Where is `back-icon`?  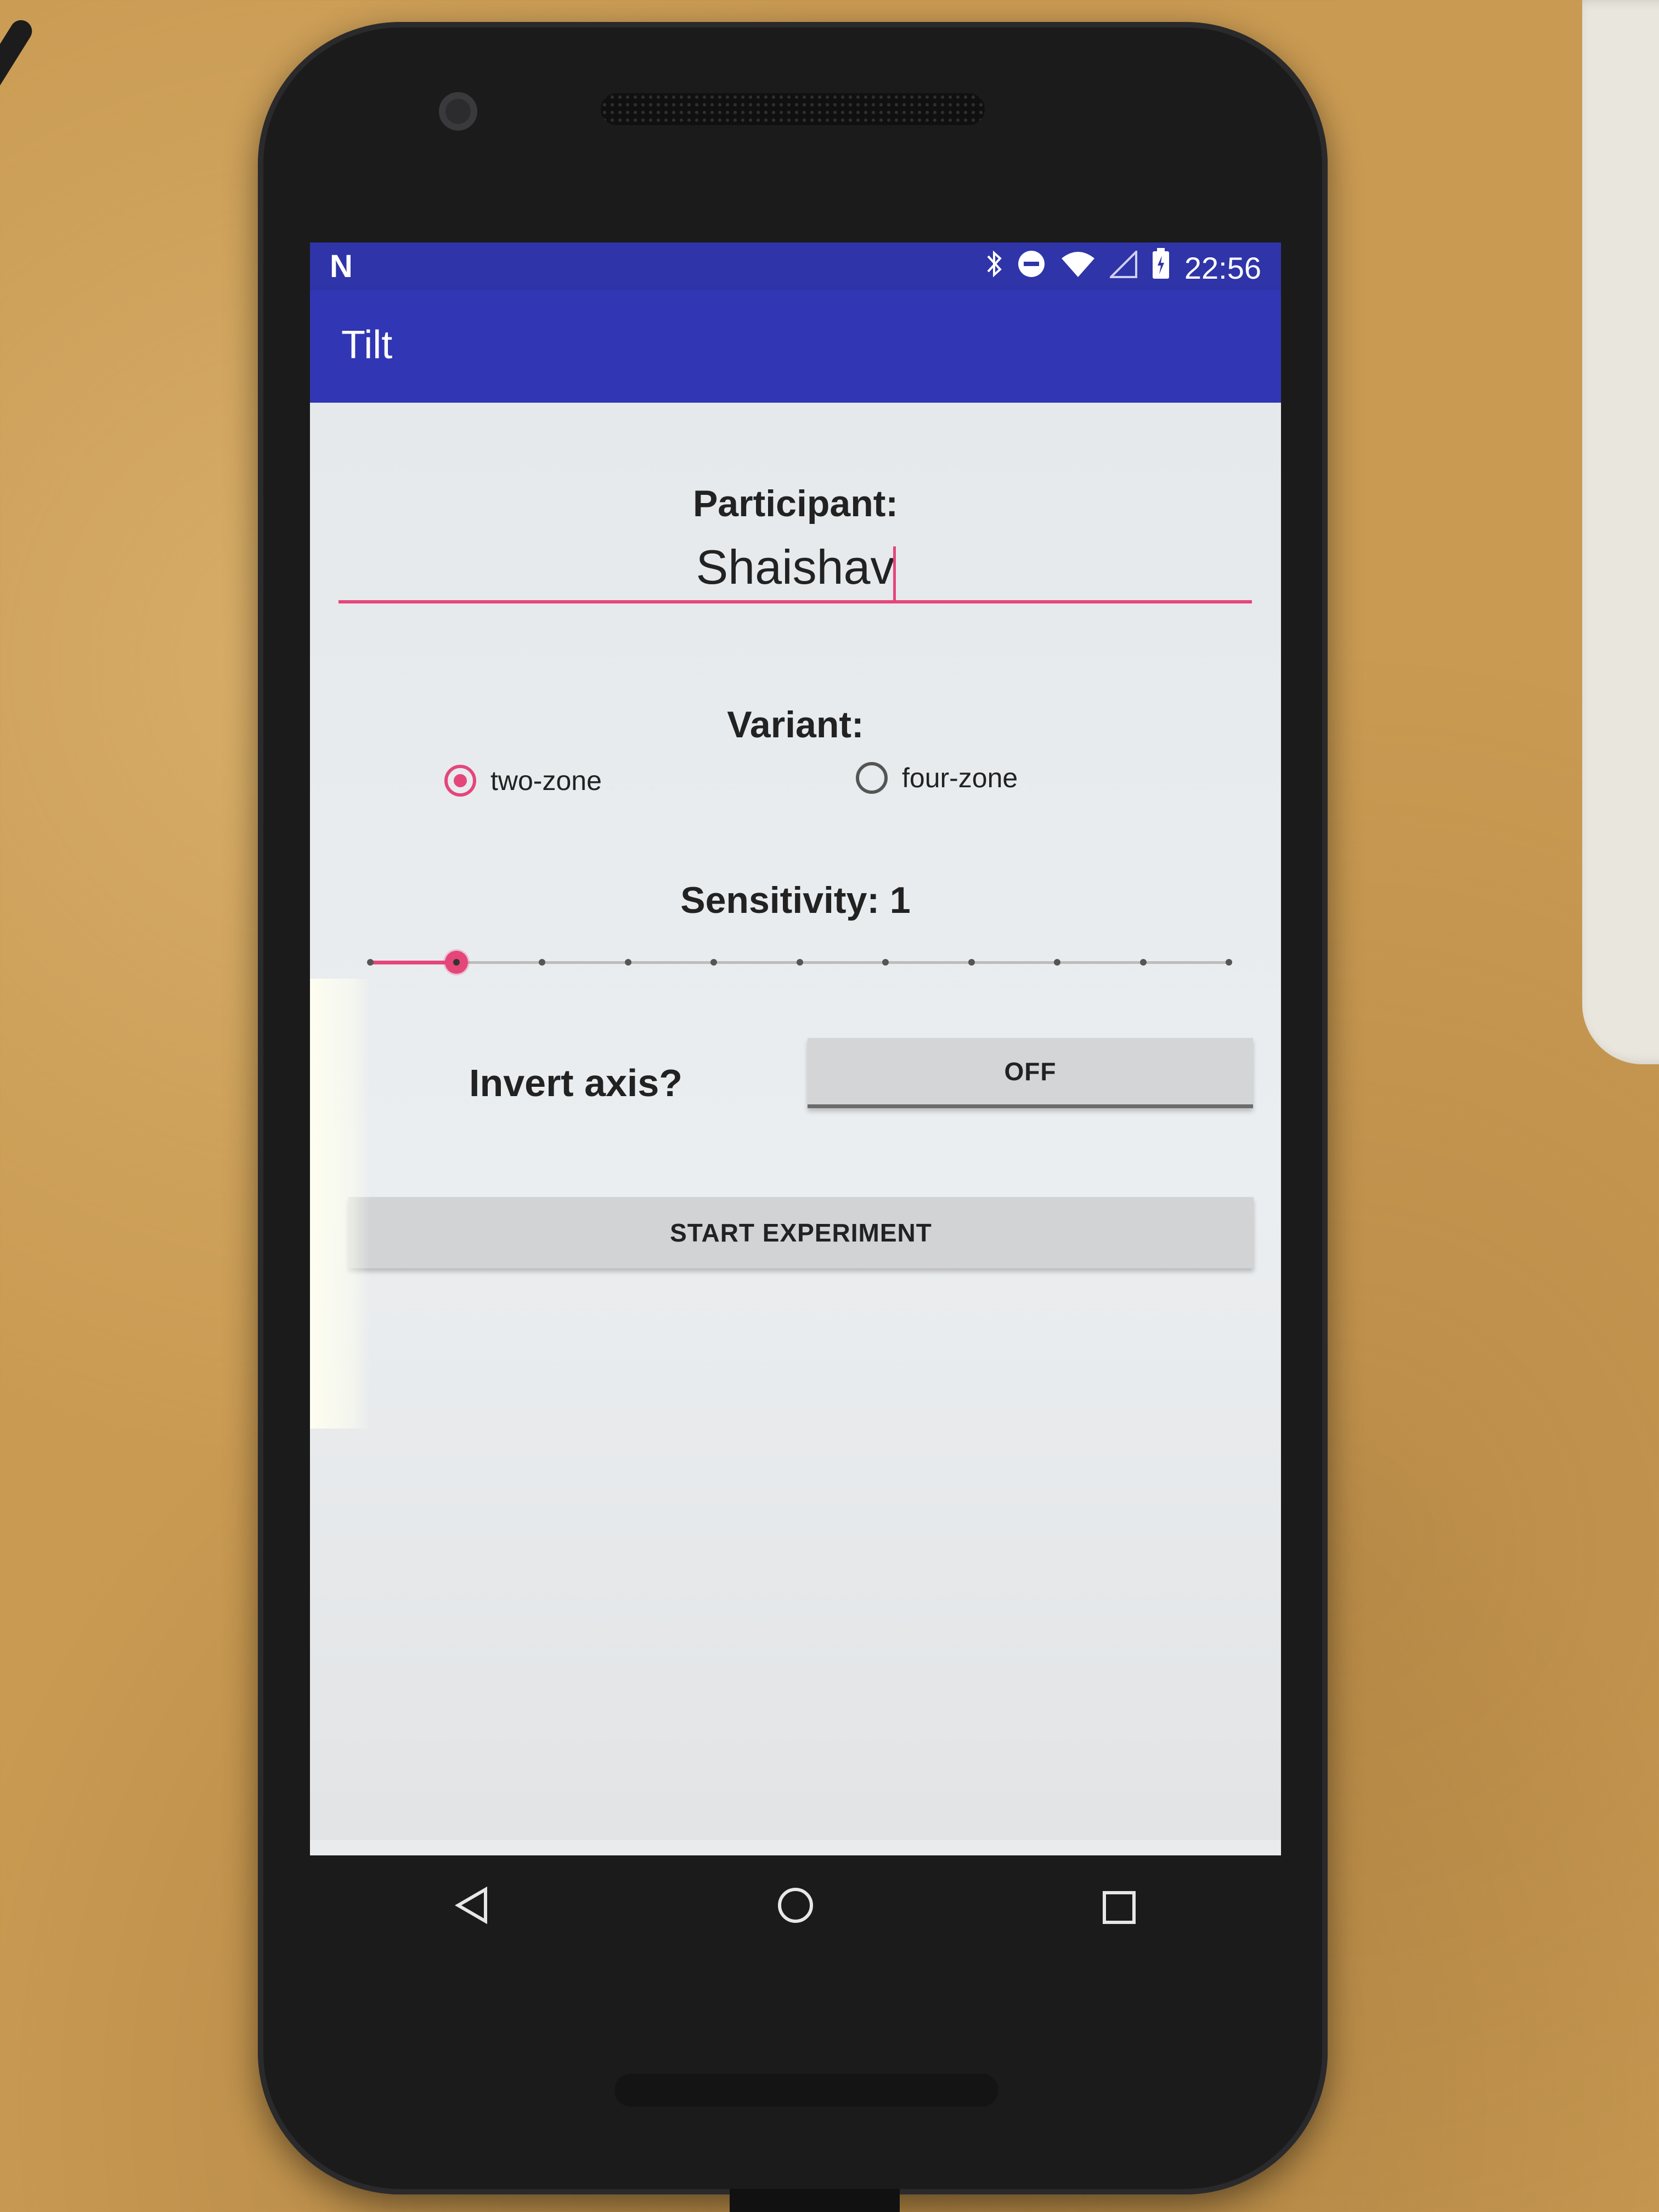 back-icon is located at coordinates (472, 1910).